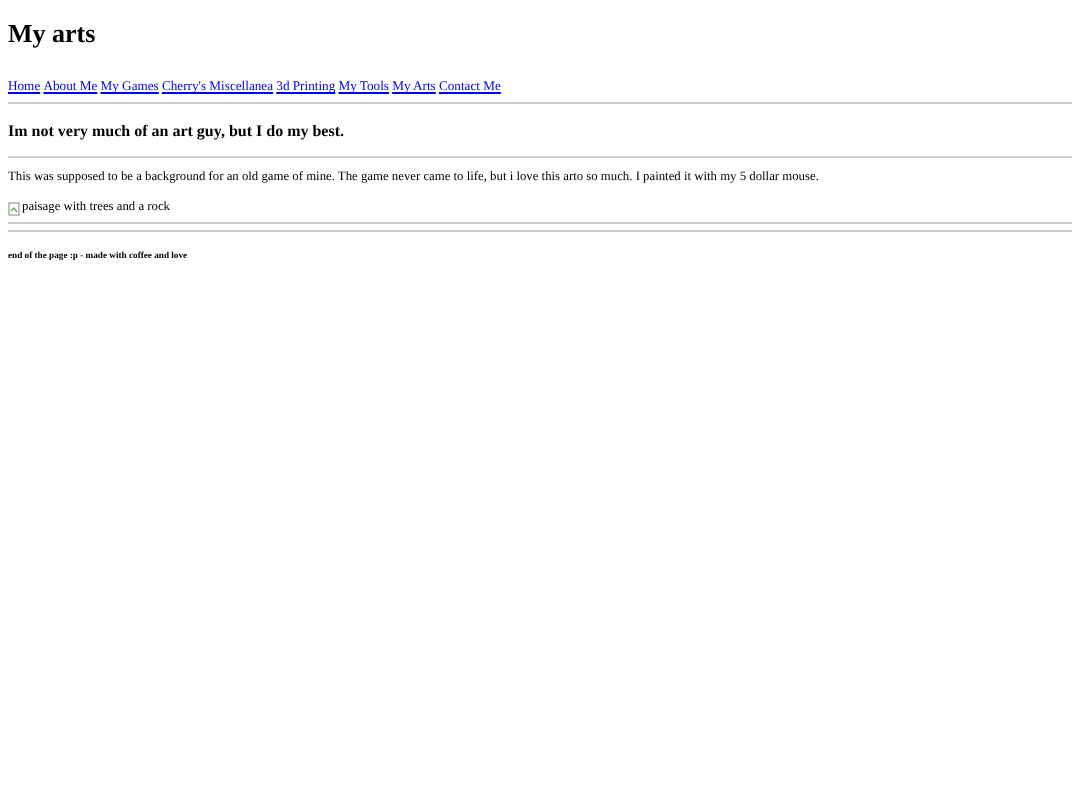 The height and width of the screenshot is (810, 1080). I want to click on page-title: My arts, so click(53, 33).